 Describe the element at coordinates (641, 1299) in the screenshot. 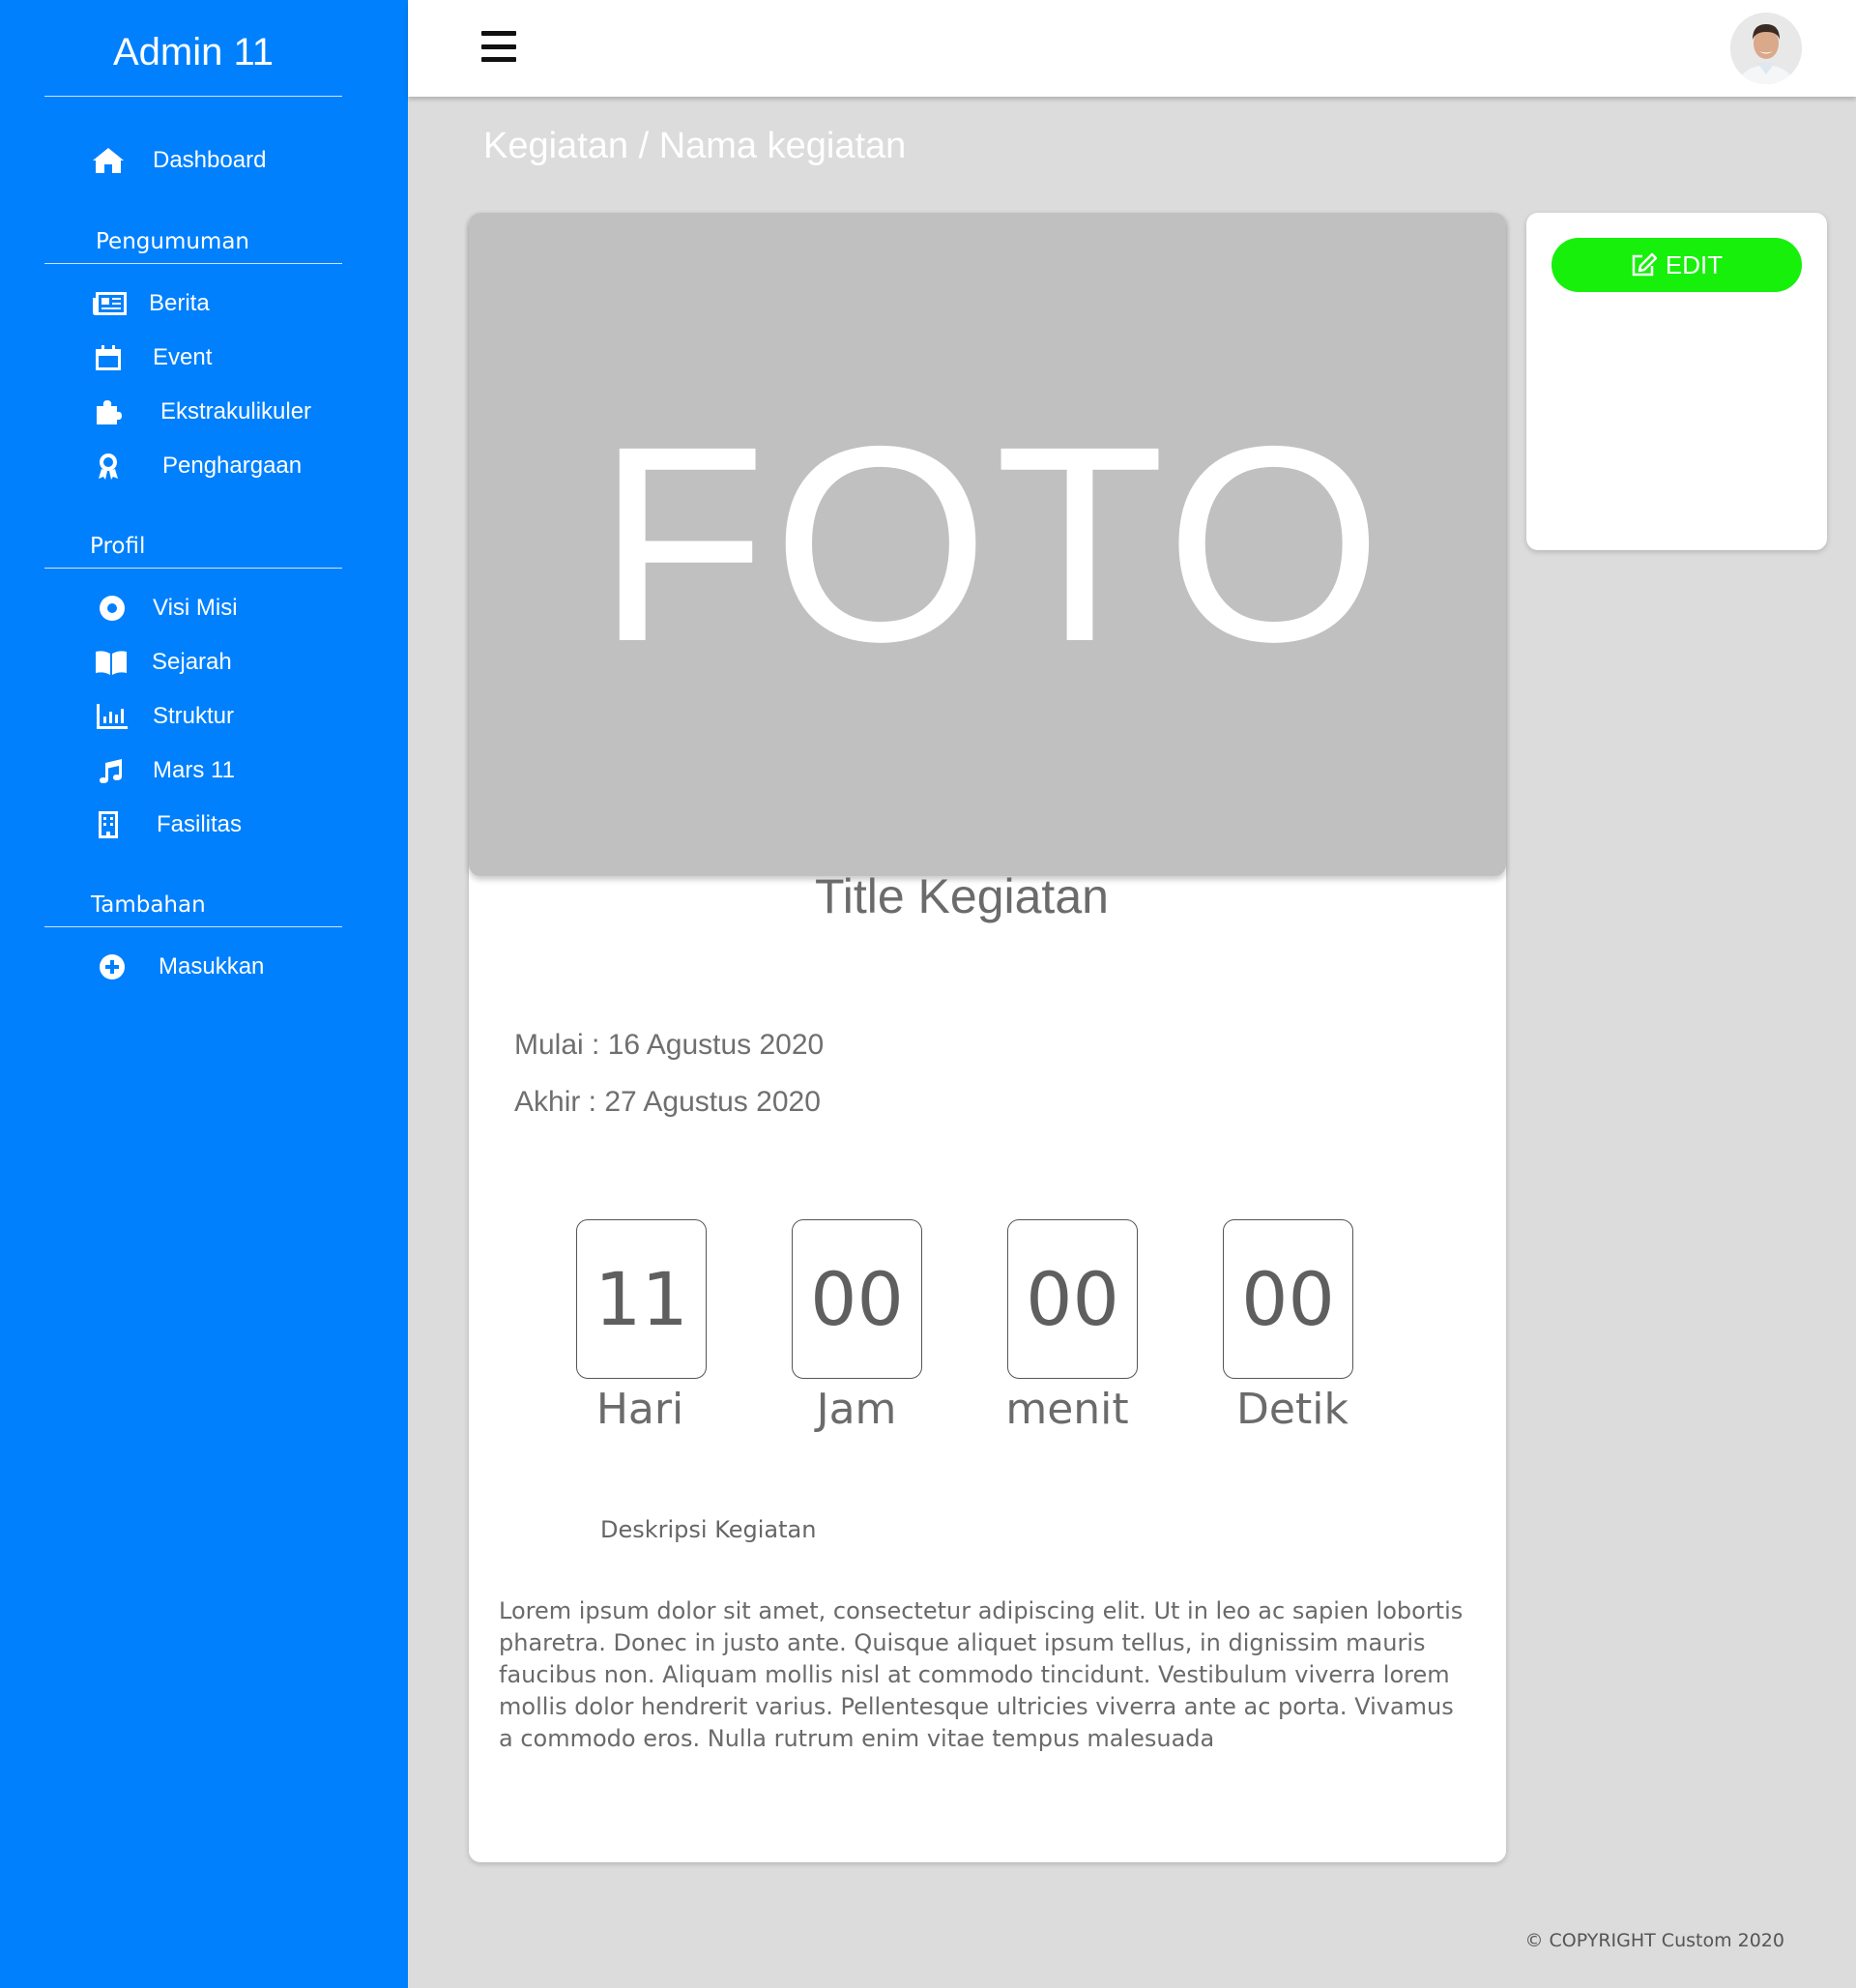

I see `countdown-days-value: 11` at that location.